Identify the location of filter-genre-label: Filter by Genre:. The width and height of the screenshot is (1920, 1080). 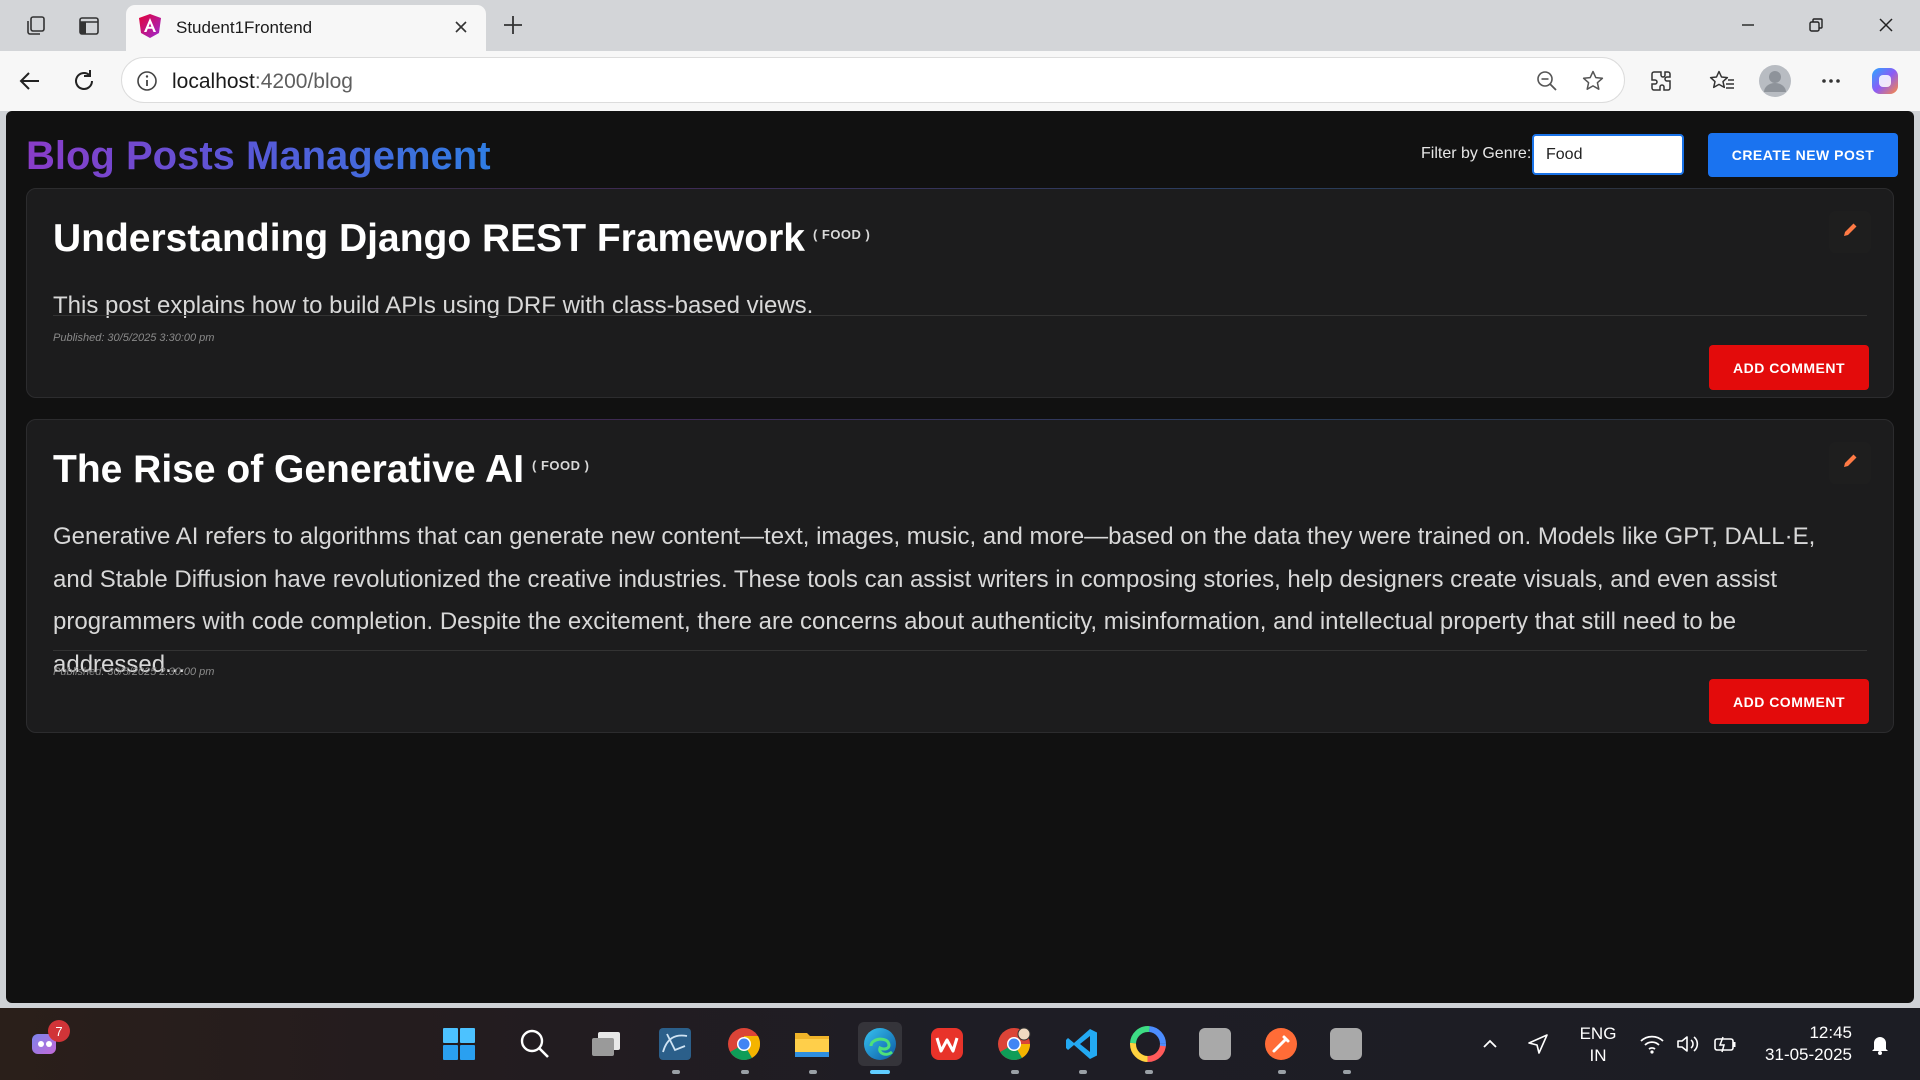
(1476, 153).